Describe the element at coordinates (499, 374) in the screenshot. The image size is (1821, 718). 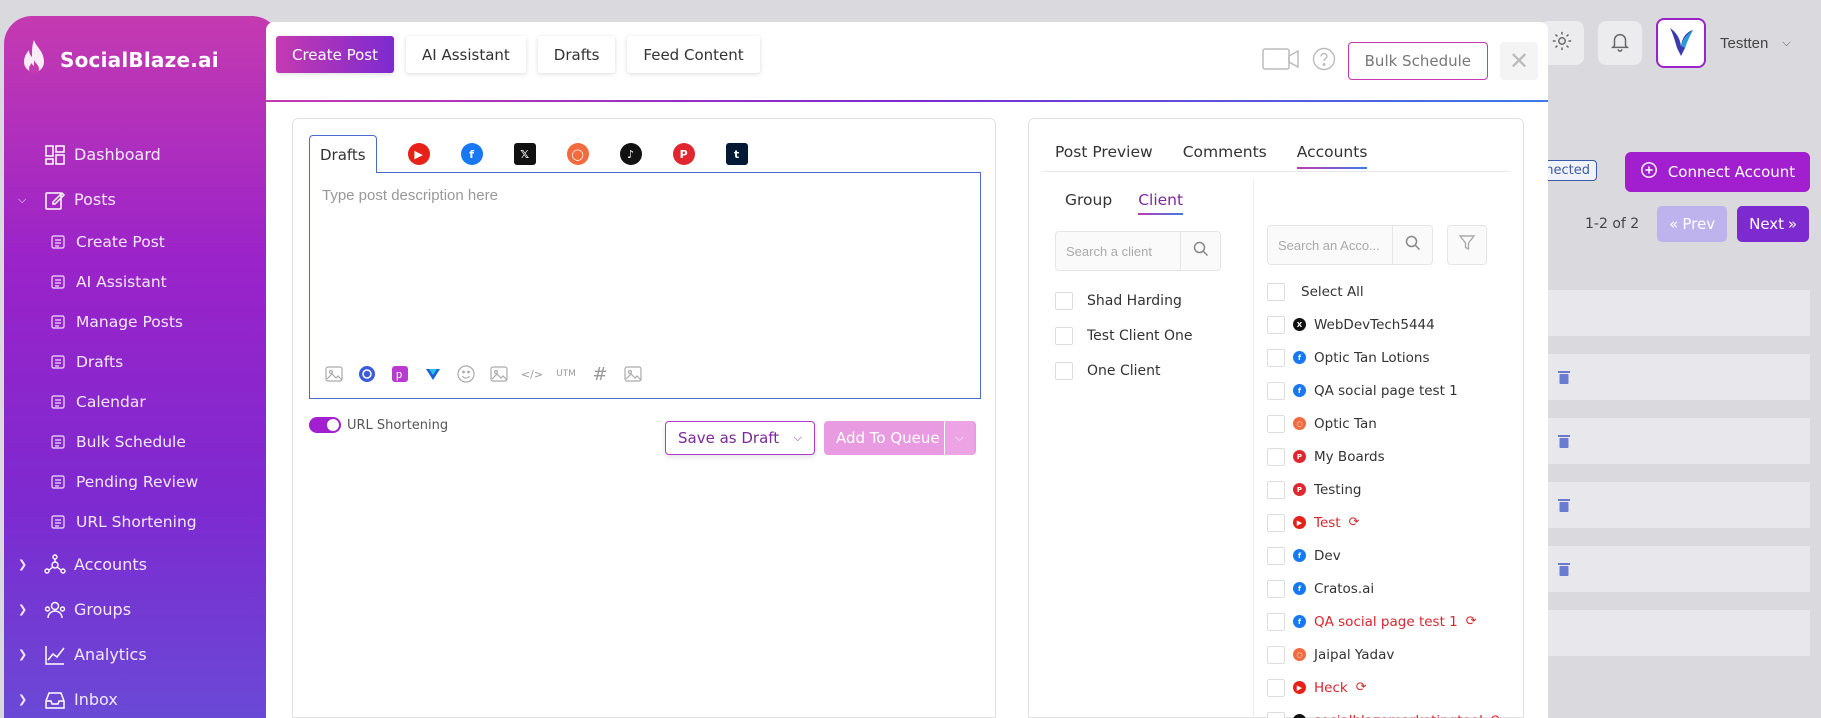
I see `gif-icon` at that location.